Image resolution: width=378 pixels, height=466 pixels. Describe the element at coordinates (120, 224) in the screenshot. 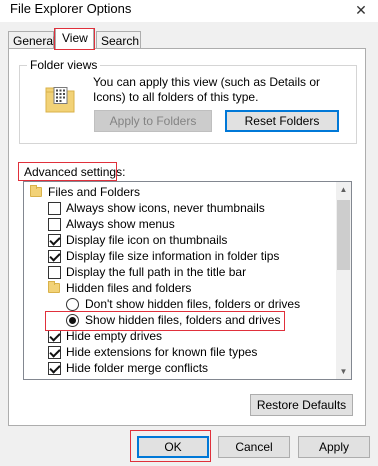

I see `list-item-label: Always show menus` at that location.